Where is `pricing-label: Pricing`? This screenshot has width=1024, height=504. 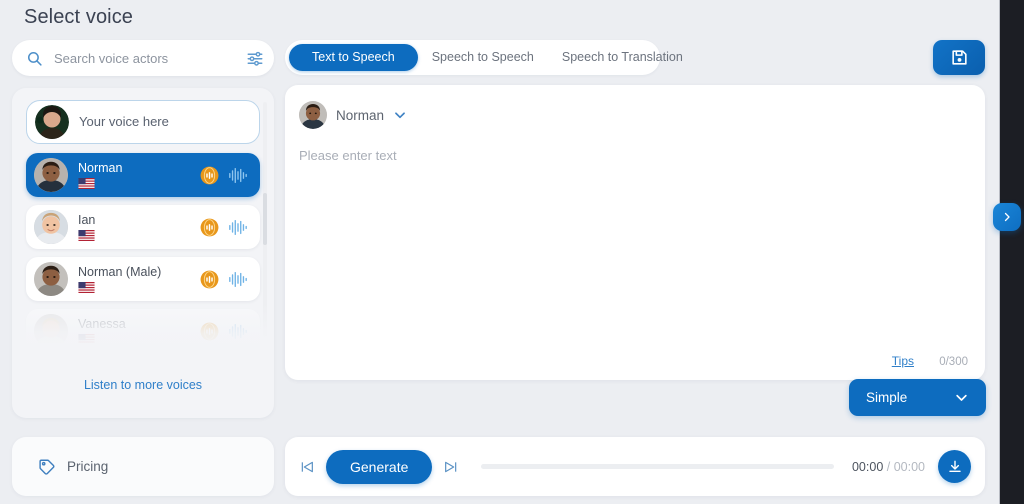
pricing-label: Pricing is located at coordinates (88, 466).